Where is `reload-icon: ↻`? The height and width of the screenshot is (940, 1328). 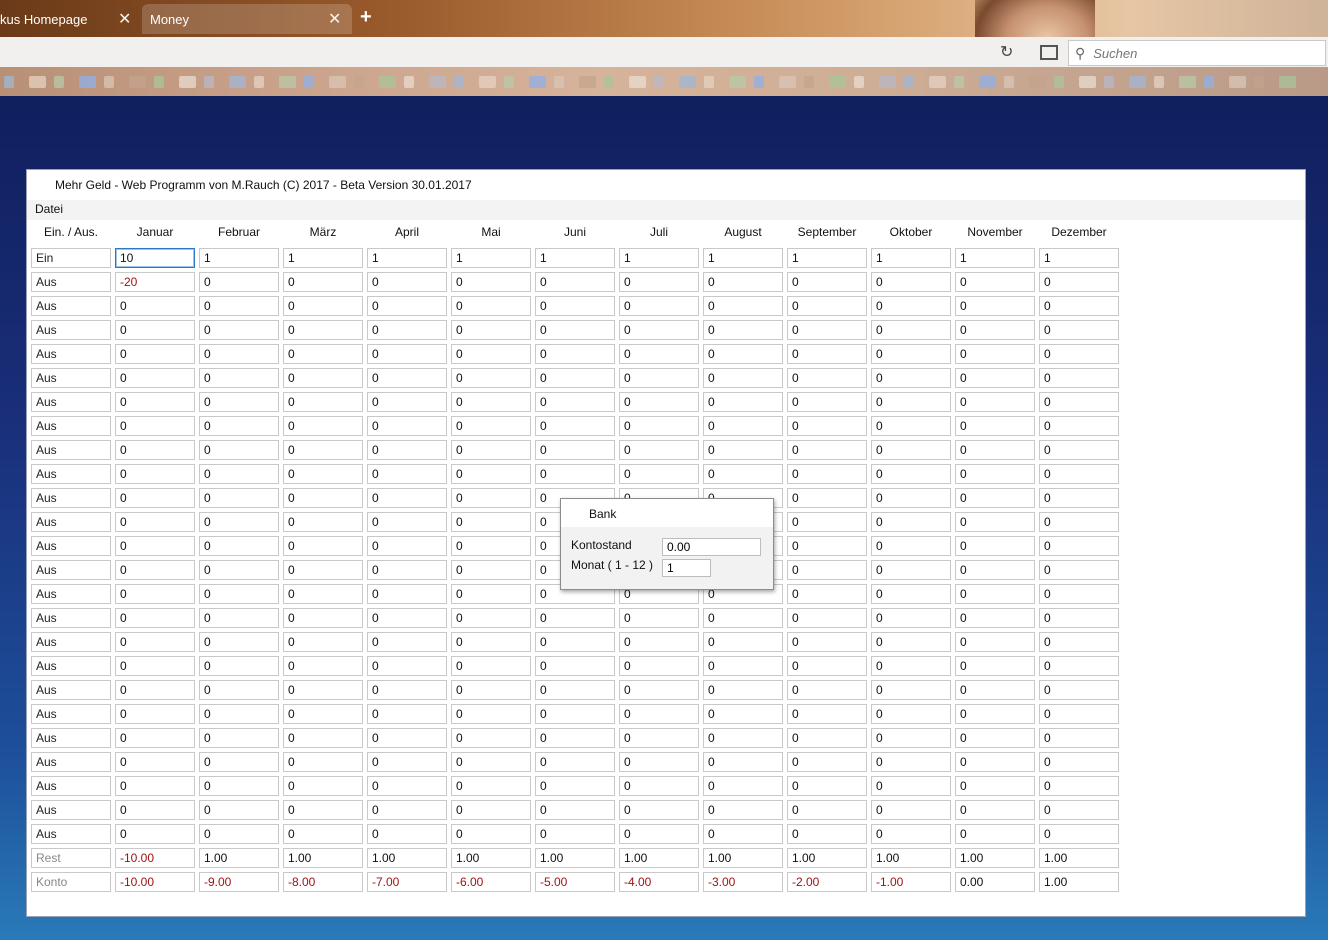 reload-icon: ↻ is located at coordinates (1006, 52).